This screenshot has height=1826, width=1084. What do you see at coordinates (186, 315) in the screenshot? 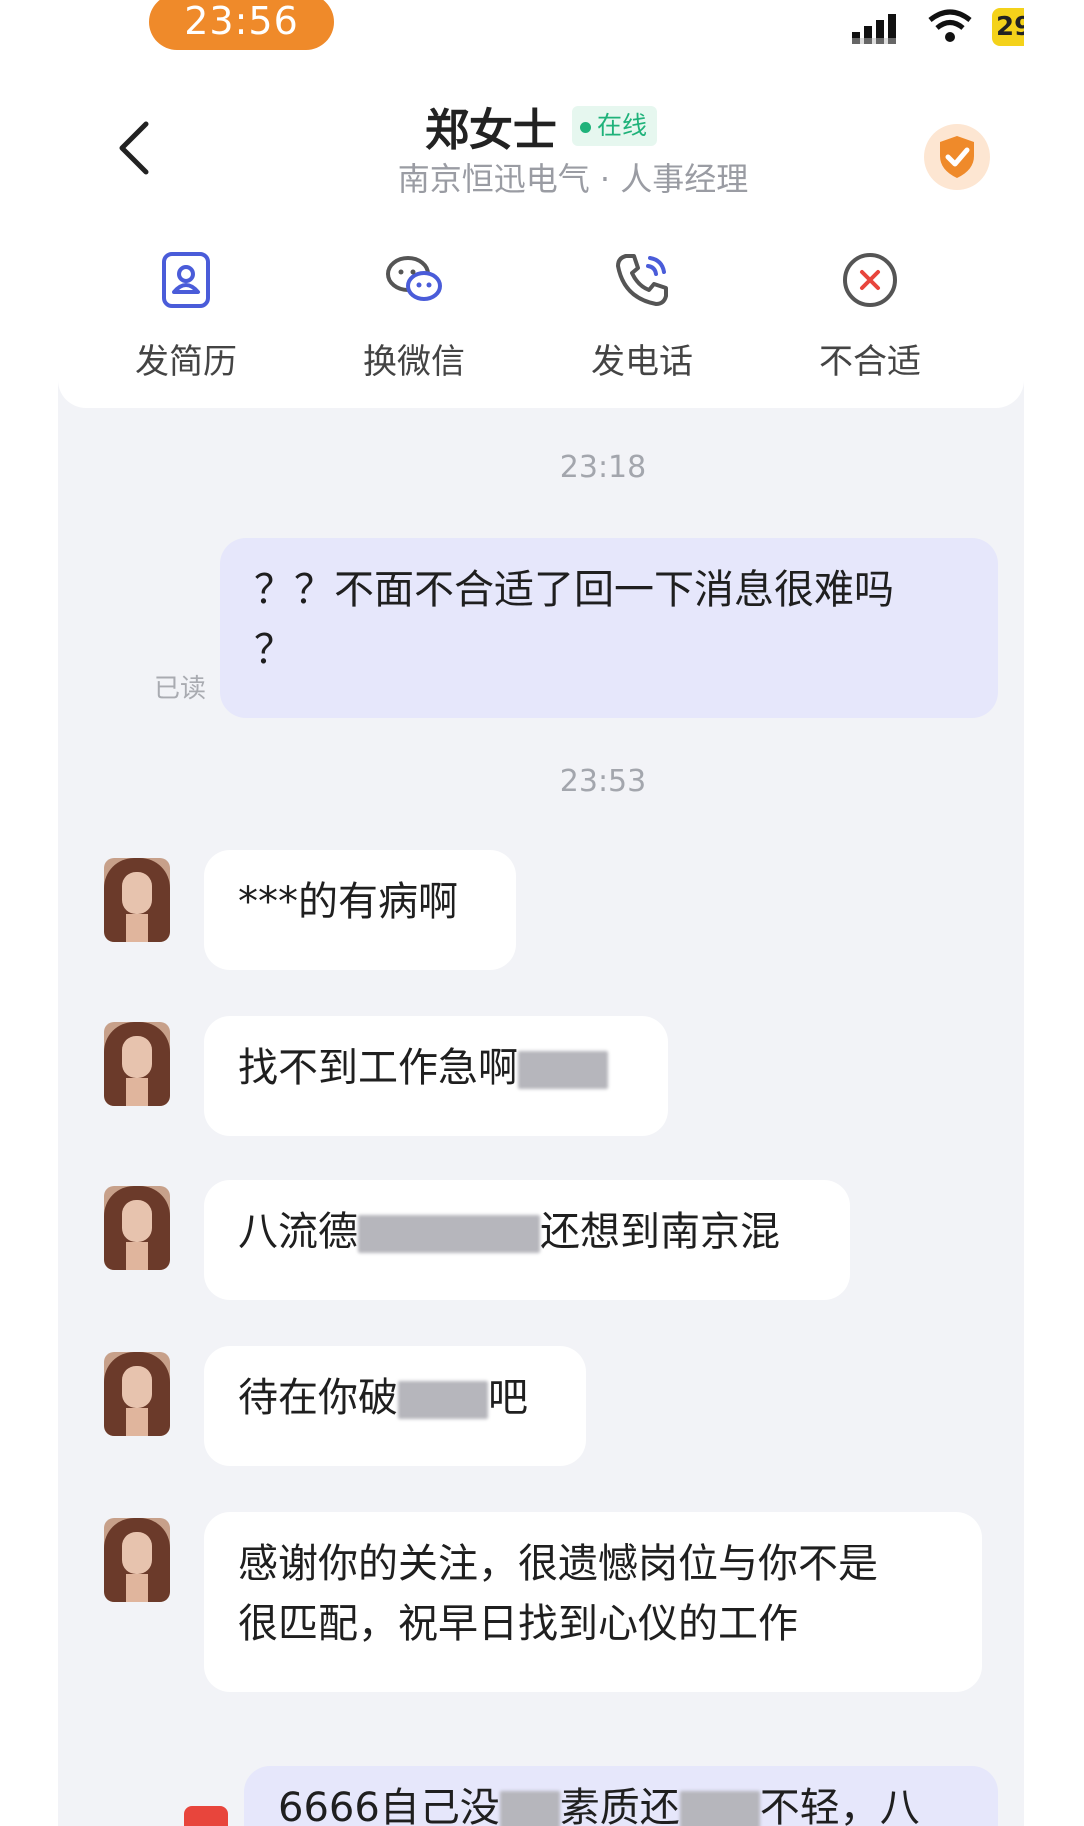
I see `send-resume-button: 发简历` at bounding box center [186, 315].